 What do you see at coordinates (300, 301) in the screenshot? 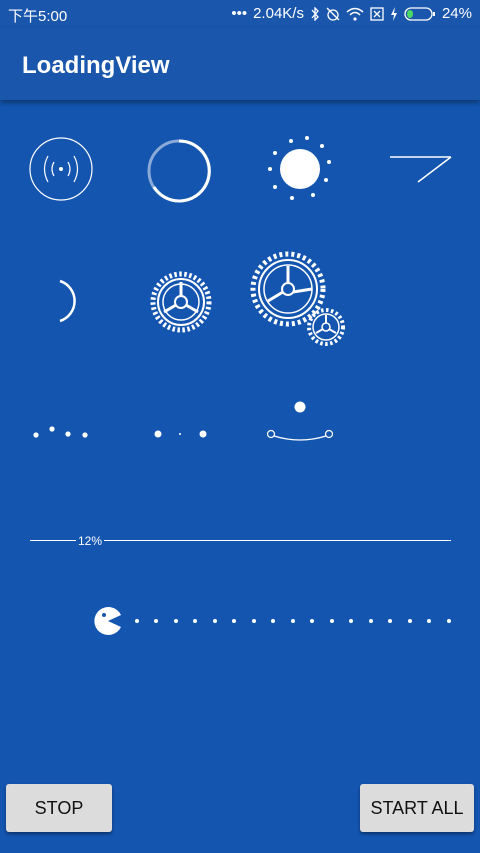
I see `double-gear-loading-icon` at bounding box center [300, 301].